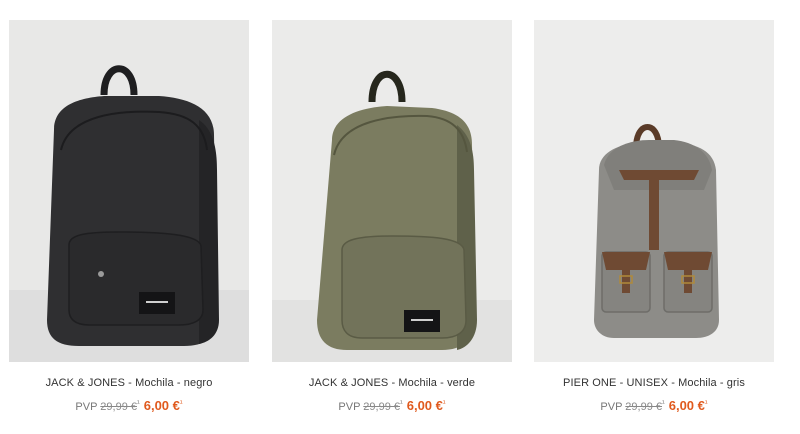 This screenshot has width=800, height=434. I want to click on product-title: JACK & JONES - Mochila - negro, so click(129, 383).